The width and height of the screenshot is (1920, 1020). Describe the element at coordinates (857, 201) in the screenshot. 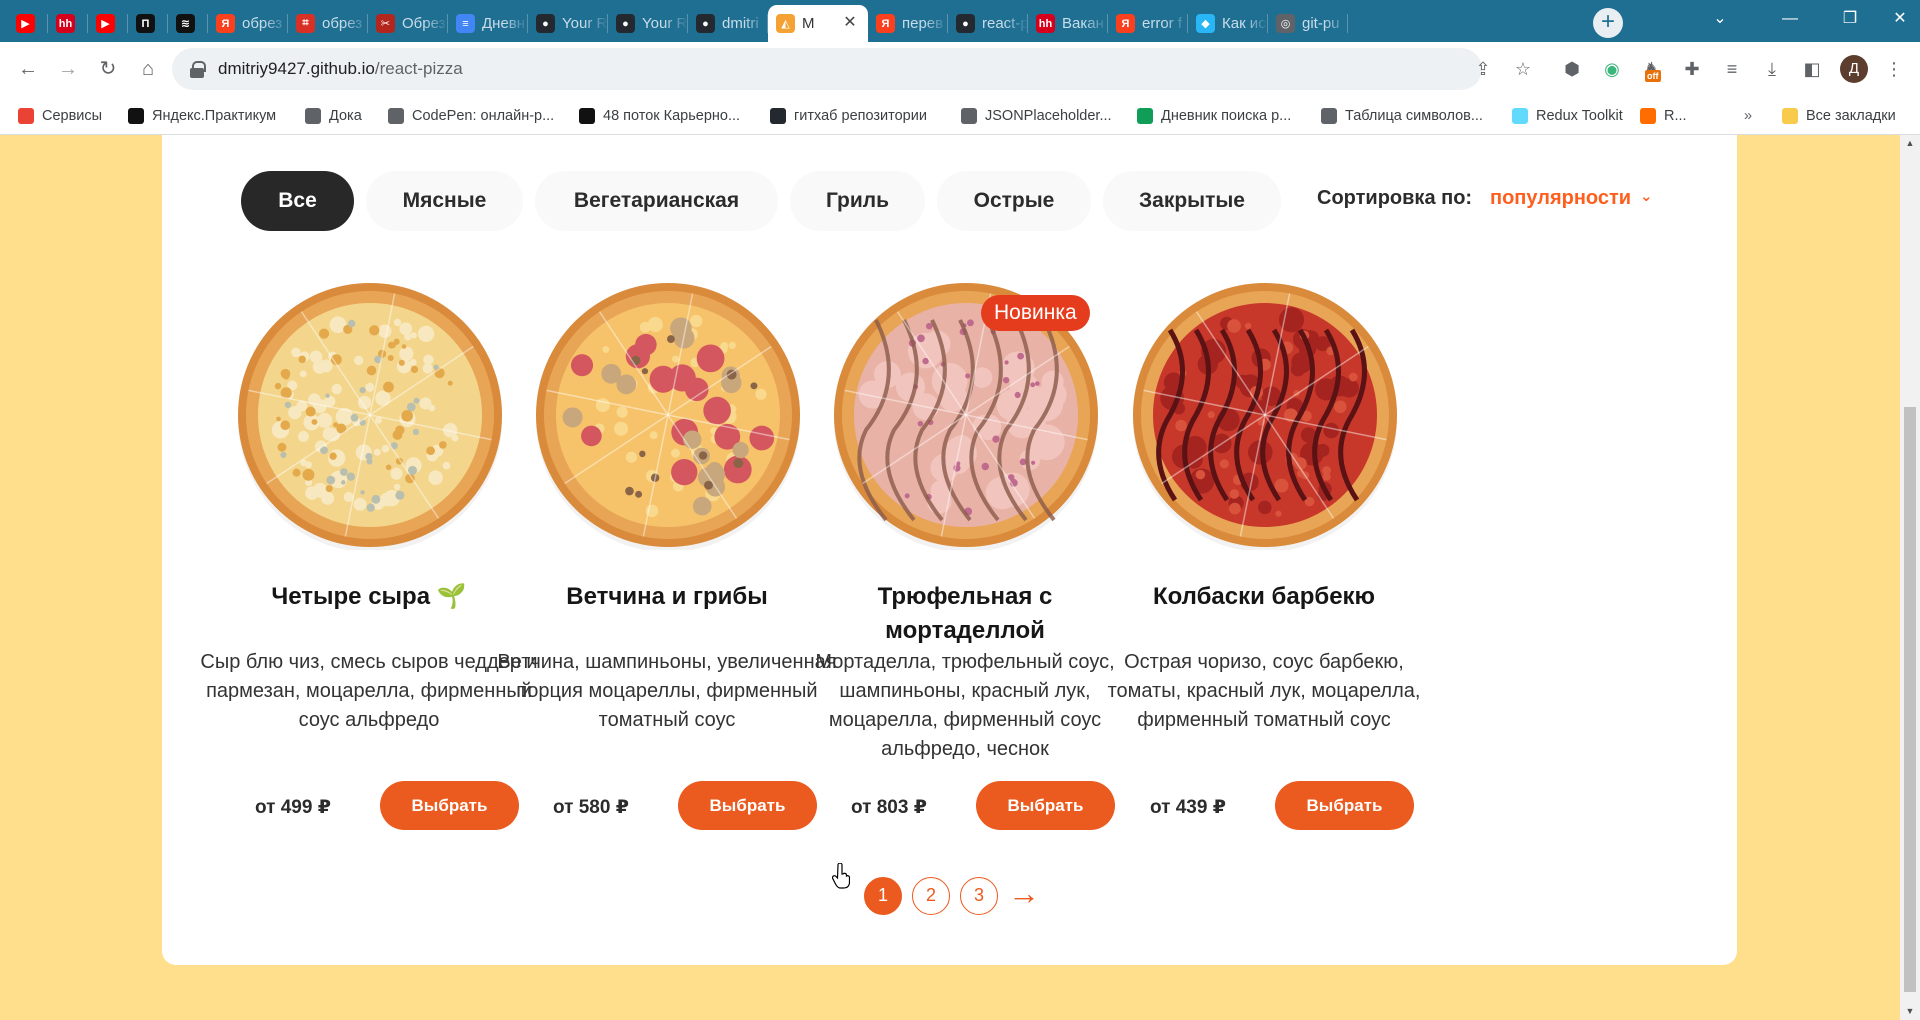

I see `category-tab: Гриль` at that location.